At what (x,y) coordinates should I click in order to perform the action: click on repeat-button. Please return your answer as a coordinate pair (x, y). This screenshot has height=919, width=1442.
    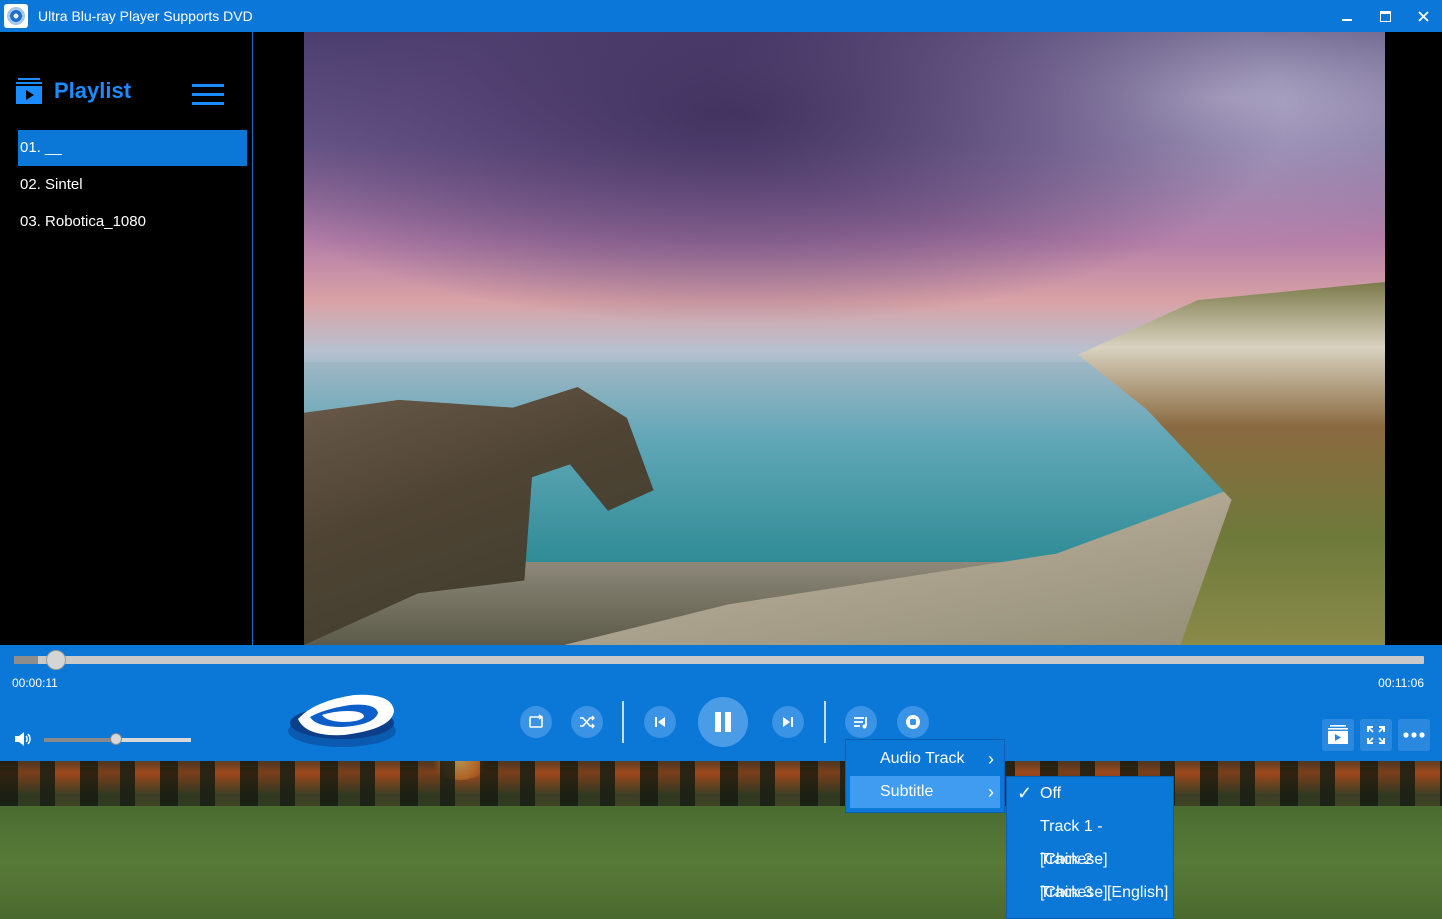
    Looking at the image, I should click on (536, 722).